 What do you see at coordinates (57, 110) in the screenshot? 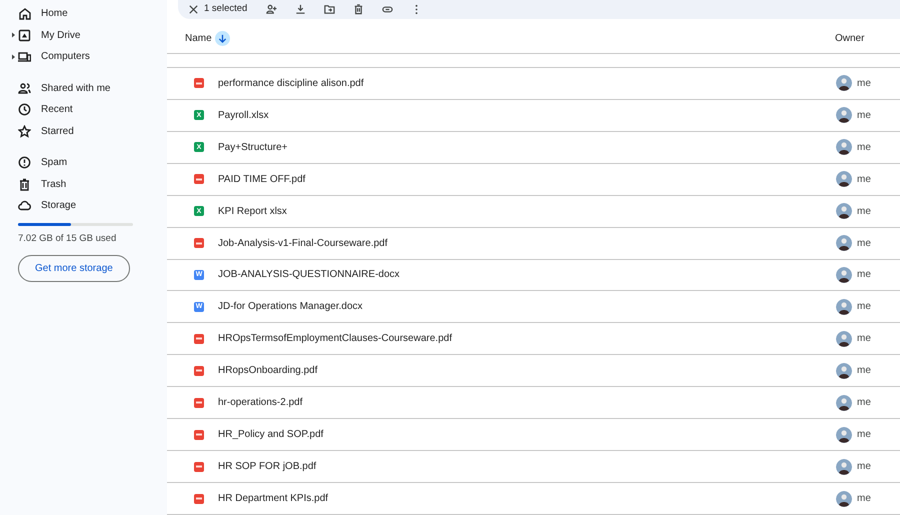
I see `sidebar-item: Recent` at bounding box center [57, 110].